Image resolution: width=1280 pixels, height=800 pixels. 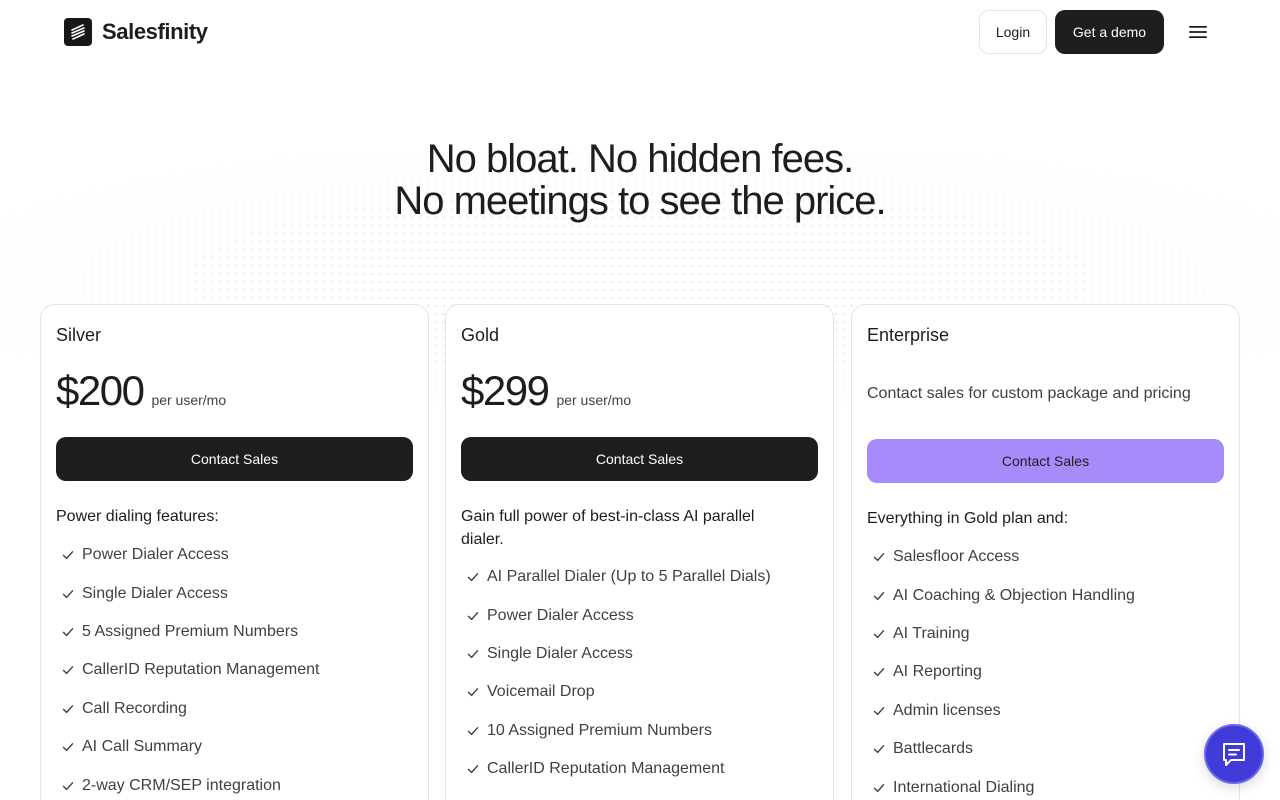 I want to click on price-row: $200 per user/mo, so click(x=141, y=391).